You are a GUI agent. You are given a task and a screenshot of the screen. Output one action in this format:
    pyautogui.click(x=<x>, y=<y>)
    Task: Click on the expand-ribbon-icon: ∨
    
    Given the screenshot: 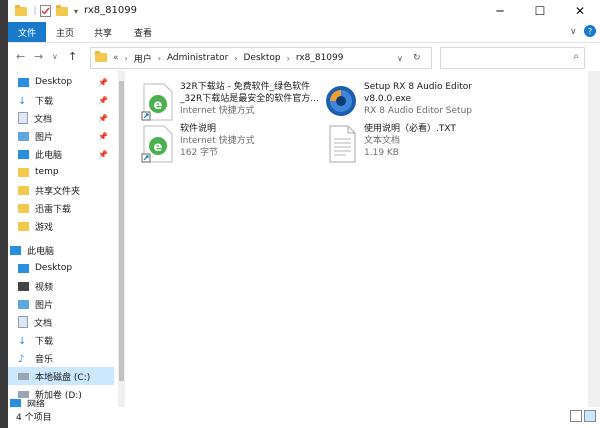 What is the action you would take?
    pyautogui.click(x=573, y=32)
    